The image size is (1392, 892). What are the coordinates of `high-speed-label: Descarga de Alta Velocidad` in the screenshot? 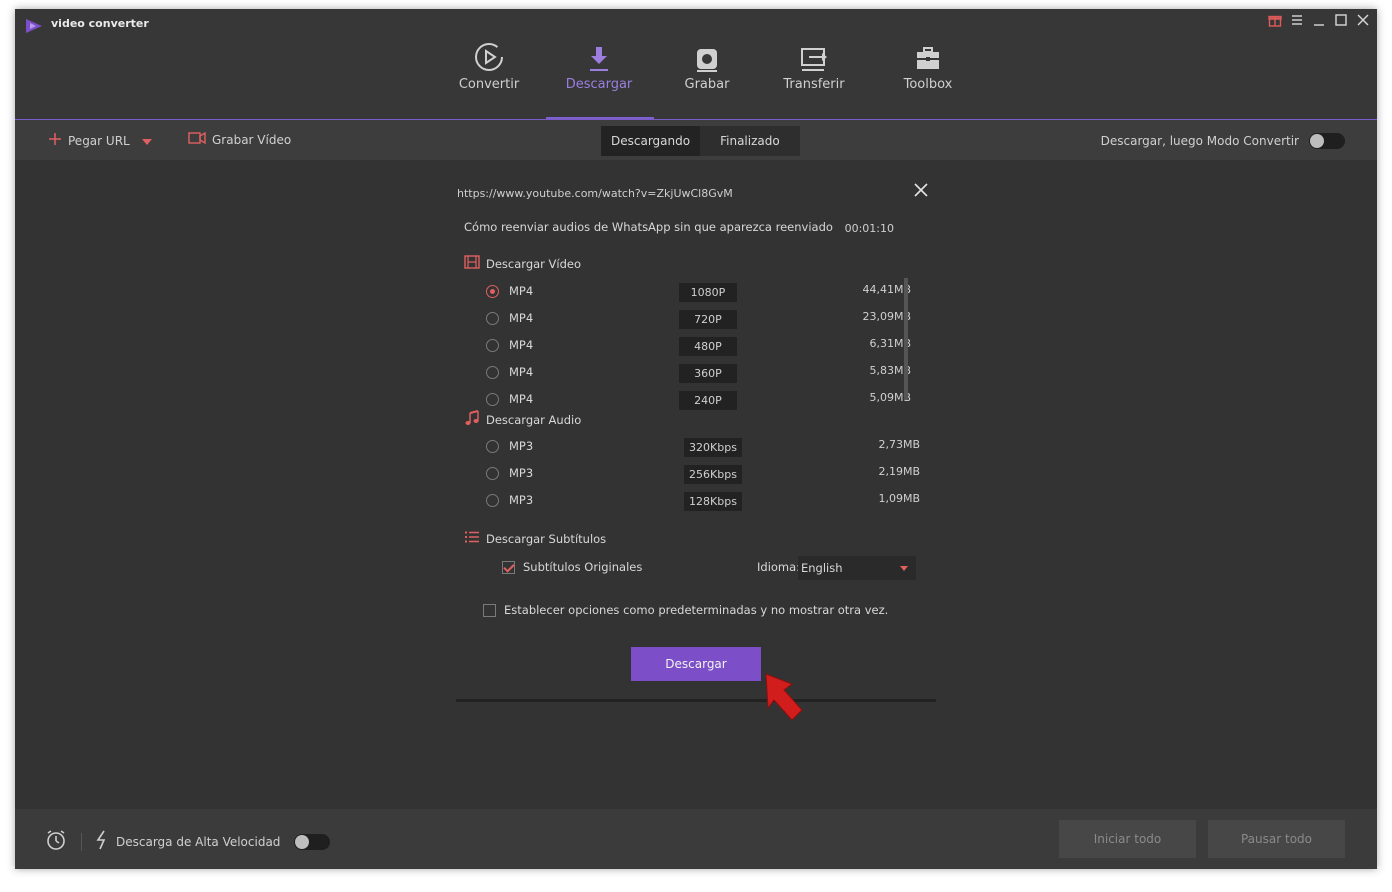 It's located at (198, 841).